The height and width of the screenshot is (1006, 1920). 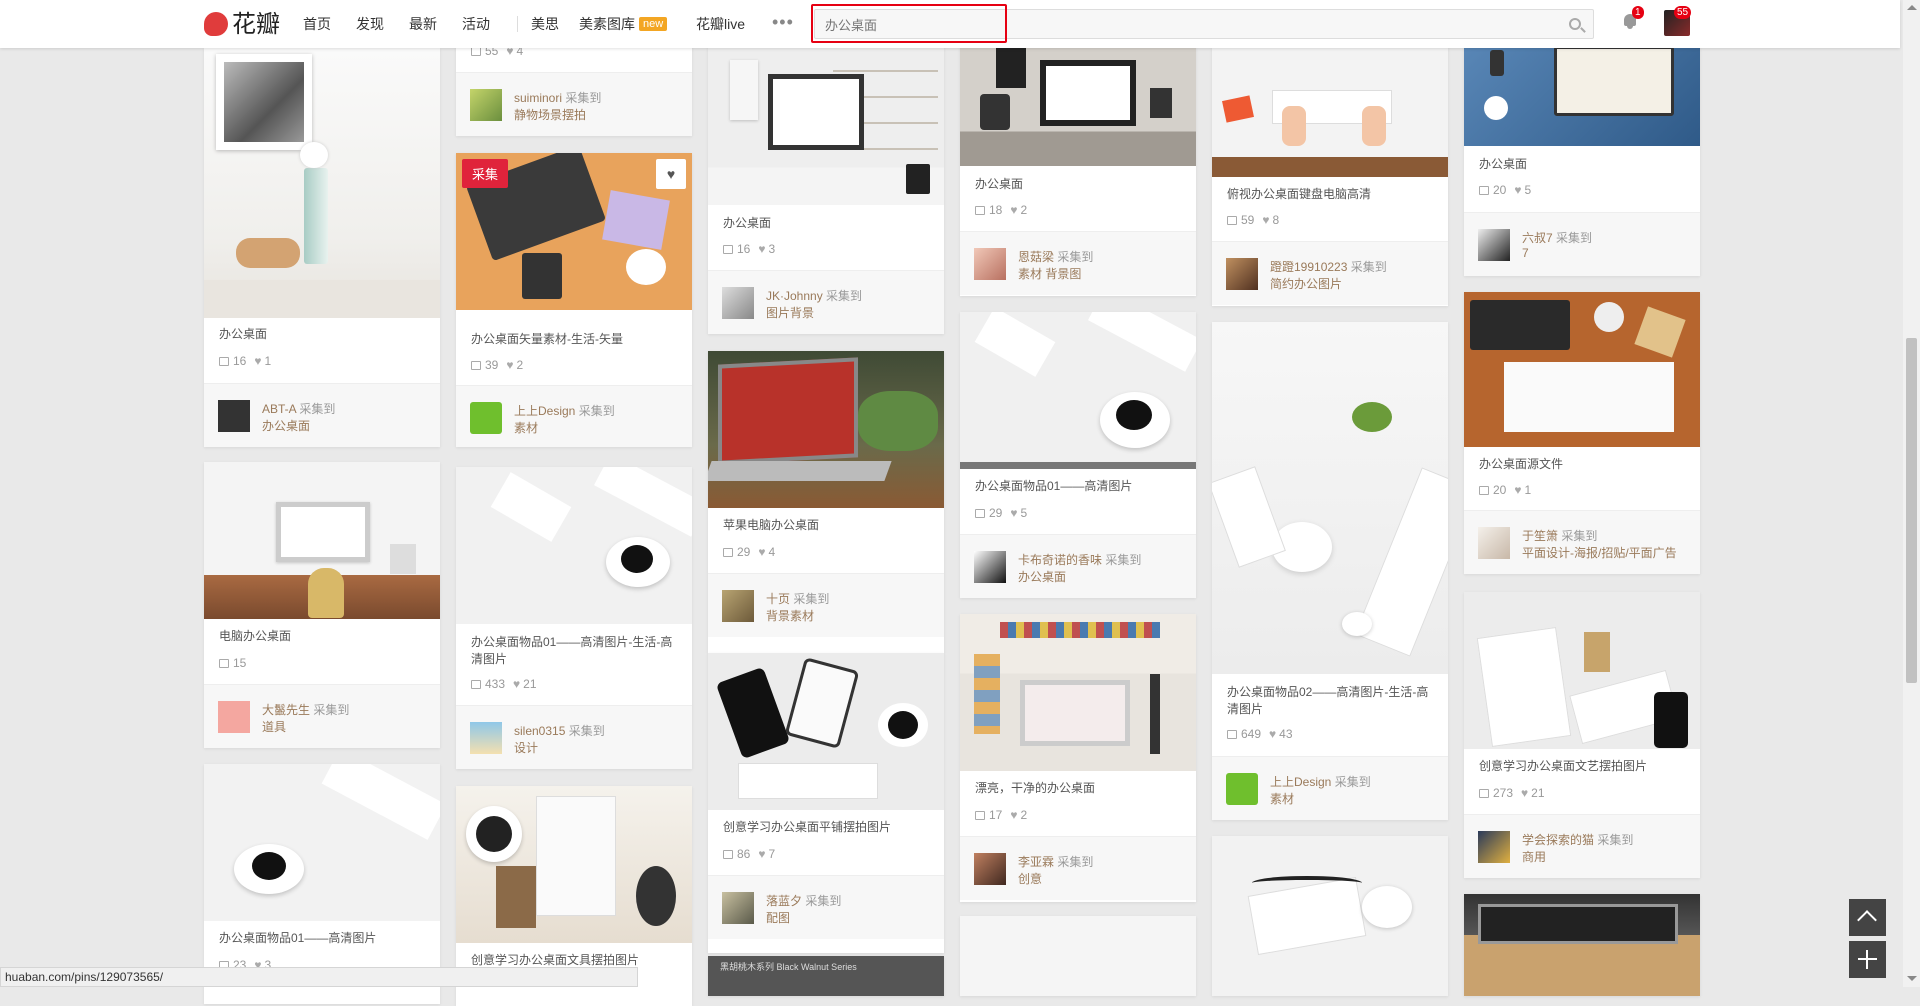 I want to click on scrollbar-thumb, so click(x=1911, y=510).